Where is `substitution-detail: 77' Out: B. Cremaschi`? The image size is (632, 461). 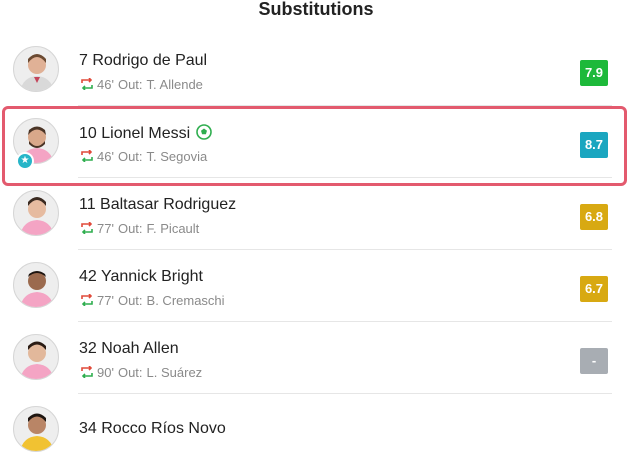 substitution-detail: 77' Out: B. Cremaschi is located at coordinates (152, 301).